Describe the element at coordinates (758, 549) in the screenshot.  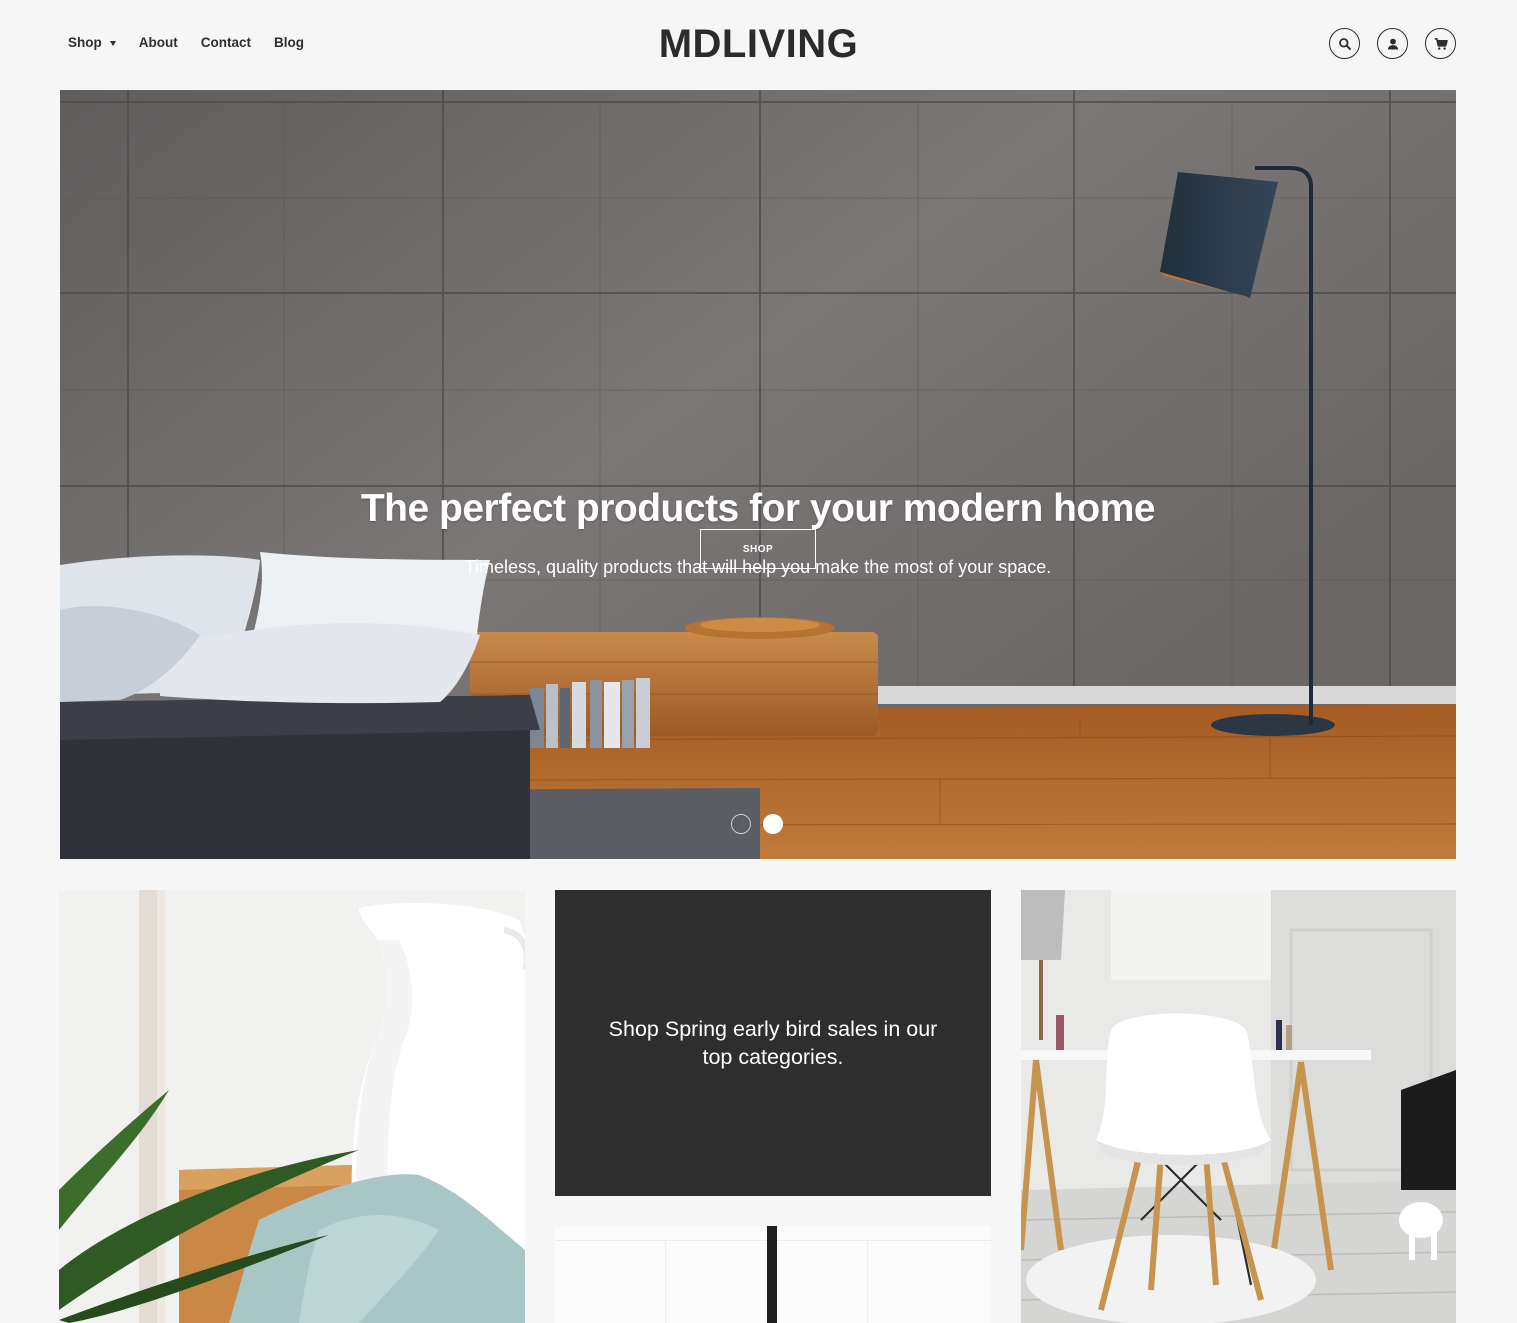
I see `hero-shop-button: SHOP` at that location.